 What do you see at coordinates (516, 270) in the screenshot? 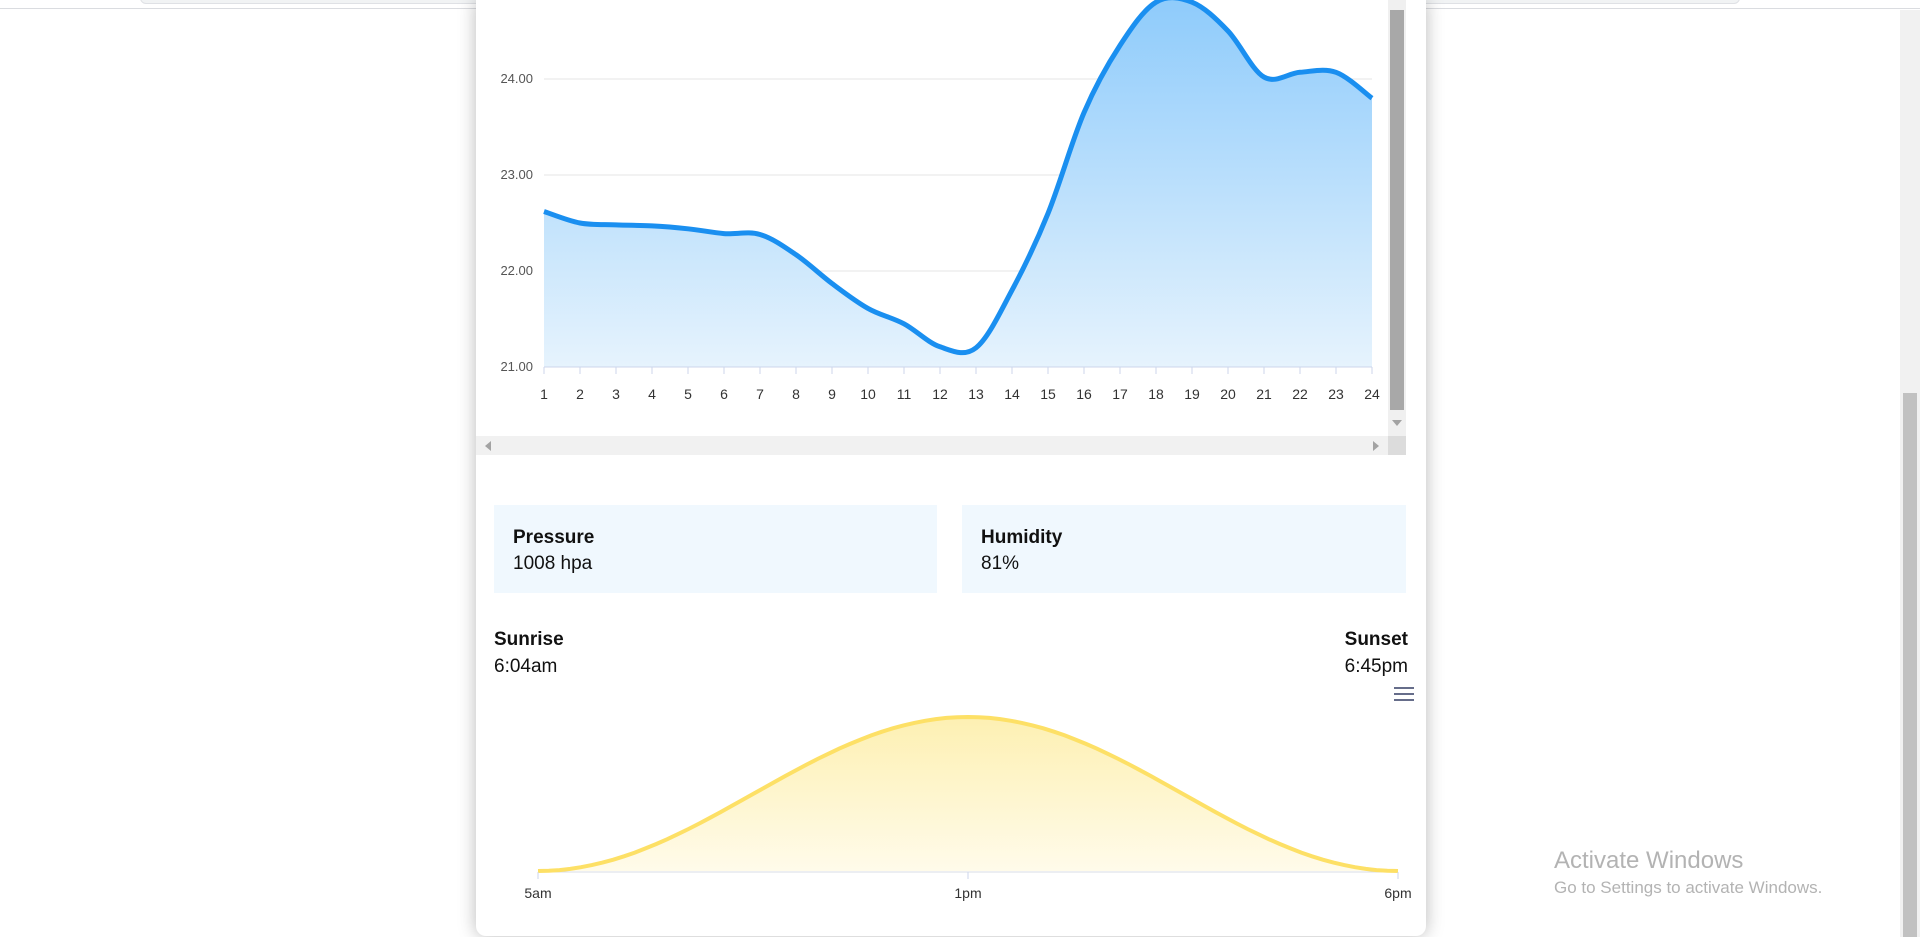
I see `y-tick-label: 22.00` at bounding box center [516, 270].